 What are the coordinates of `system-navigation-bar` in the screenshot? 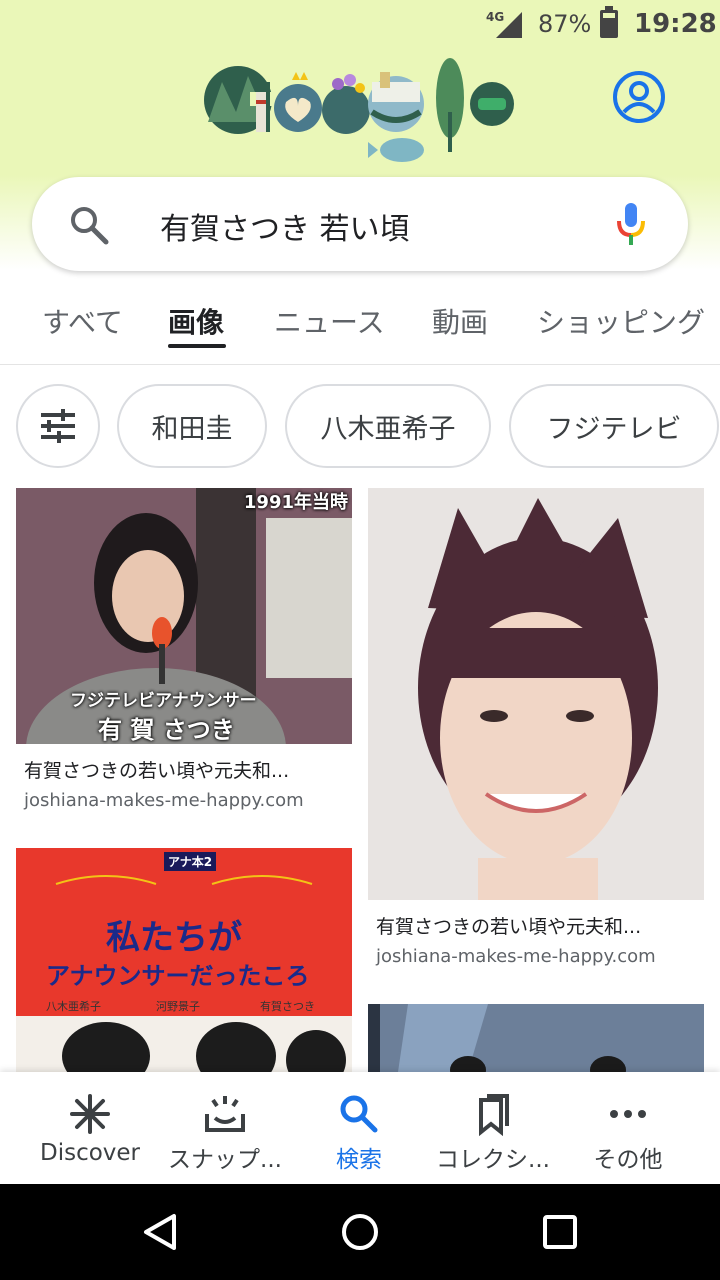 It's located at (360, 1232).